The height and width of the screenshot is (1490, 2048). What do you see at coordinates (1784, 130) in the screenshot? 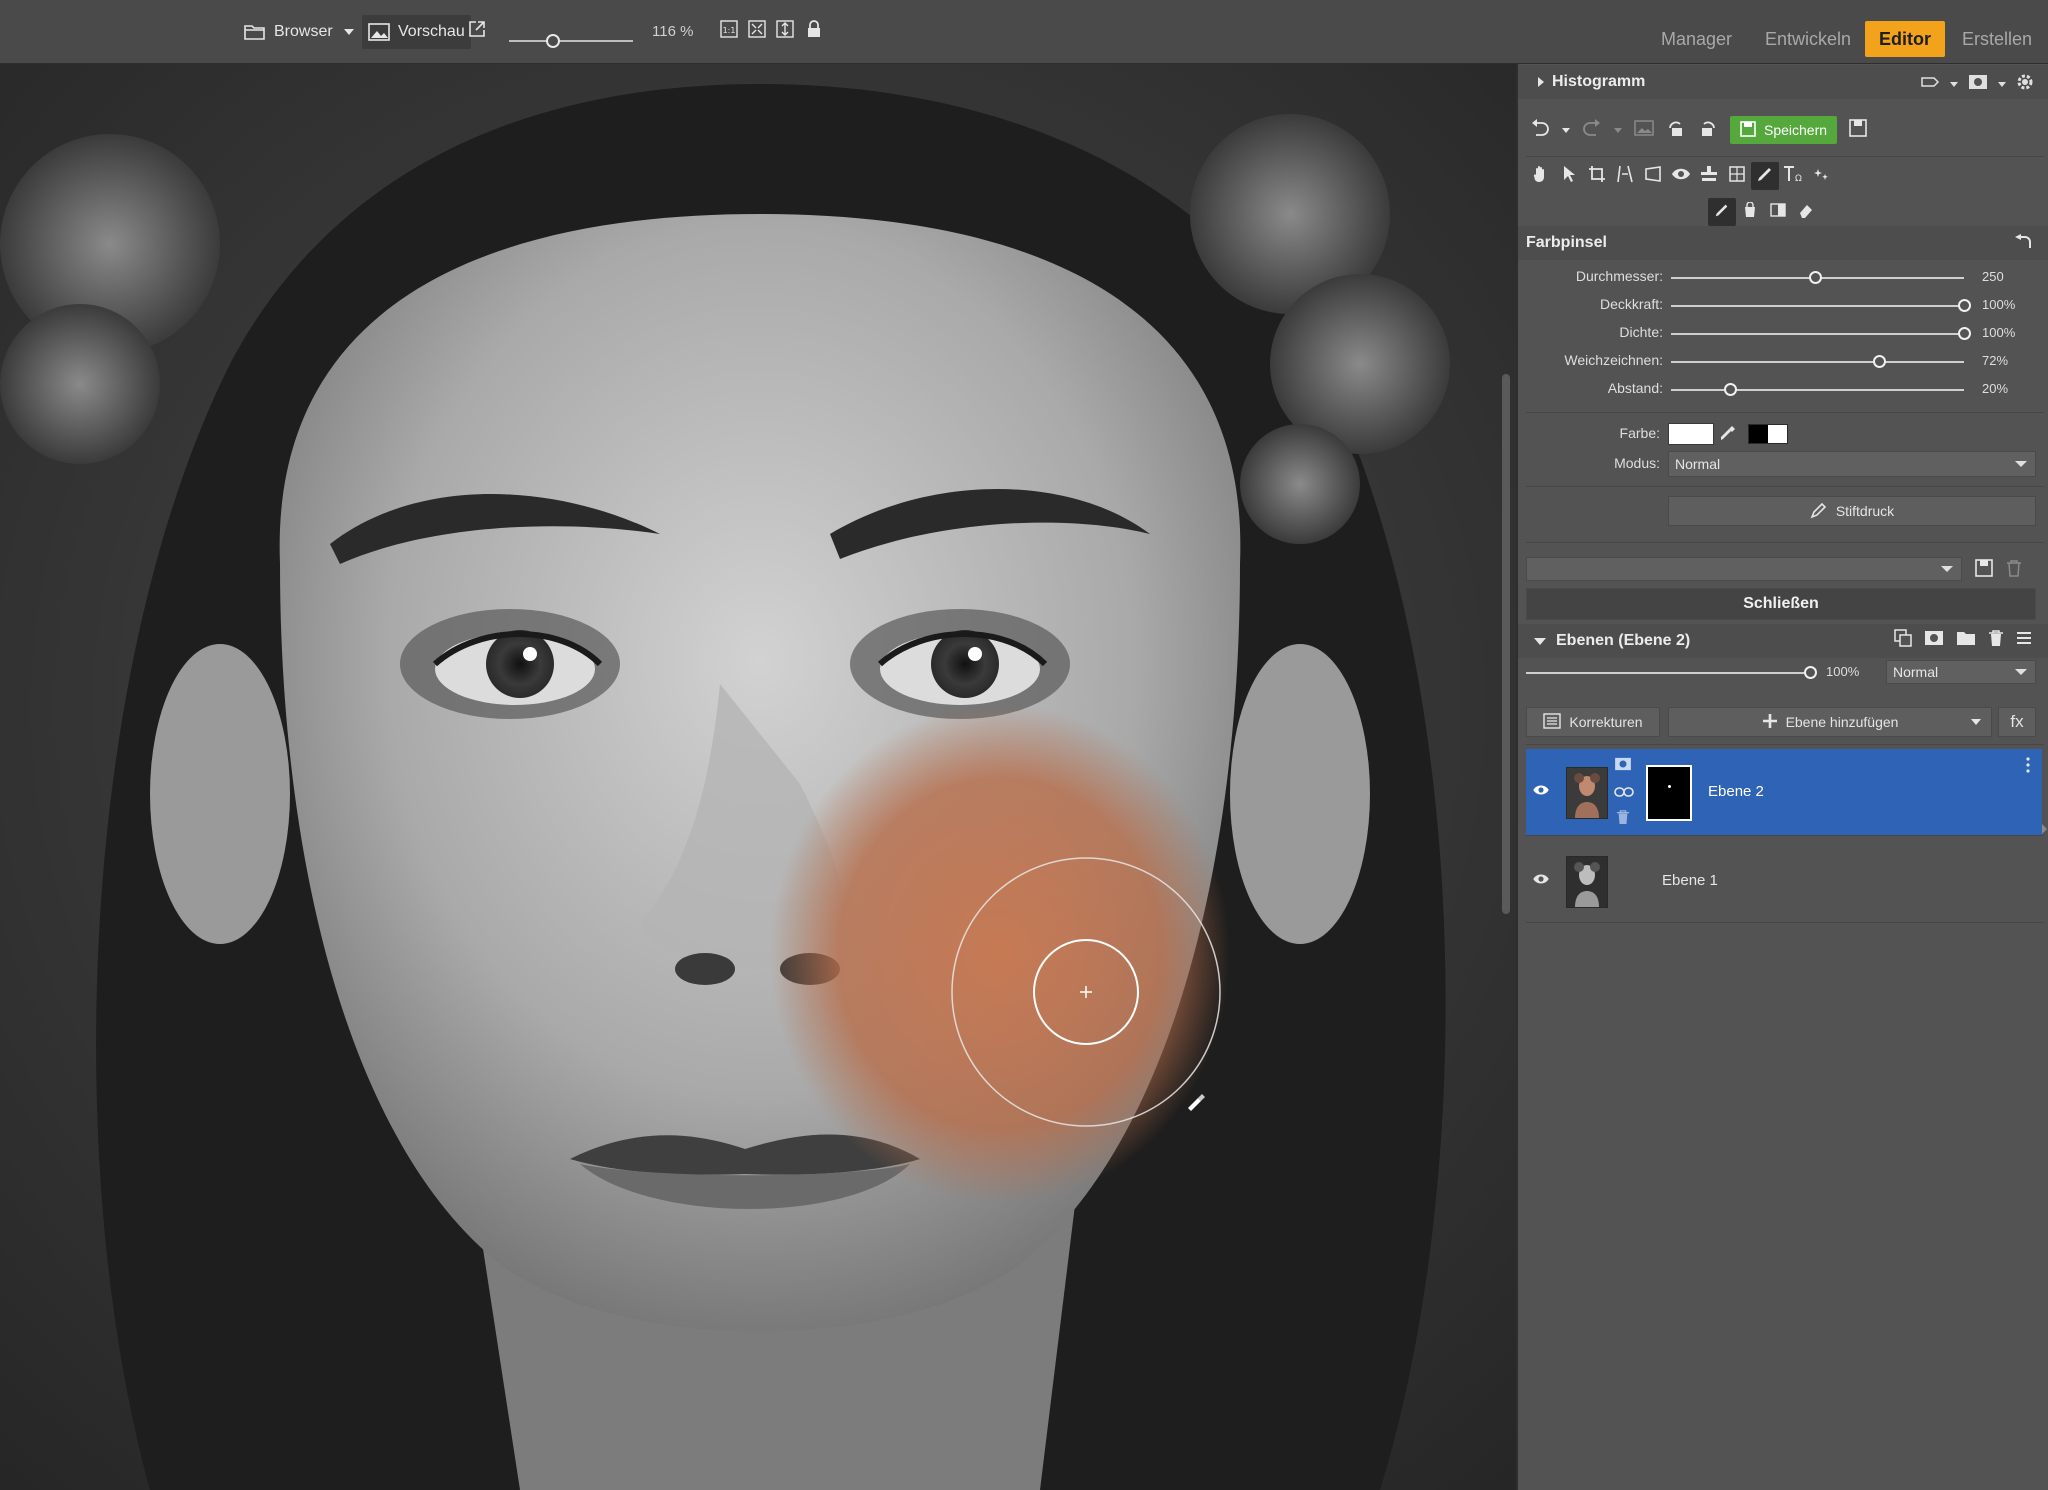
I see `save-button: Speichern` at bounding box center [1784, 130].